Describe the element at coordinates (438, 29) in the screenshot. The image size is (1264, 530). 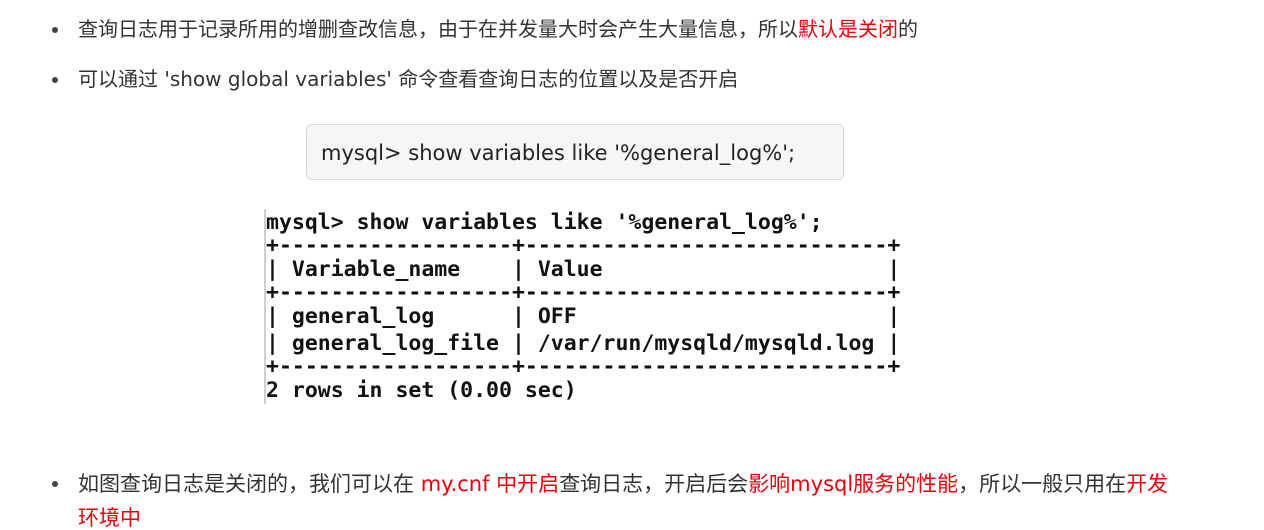
I see `text-segment: 查询日志用于记录所用的增删查改信息，由于在并发量大时会产生大量信息，所以` at that location.